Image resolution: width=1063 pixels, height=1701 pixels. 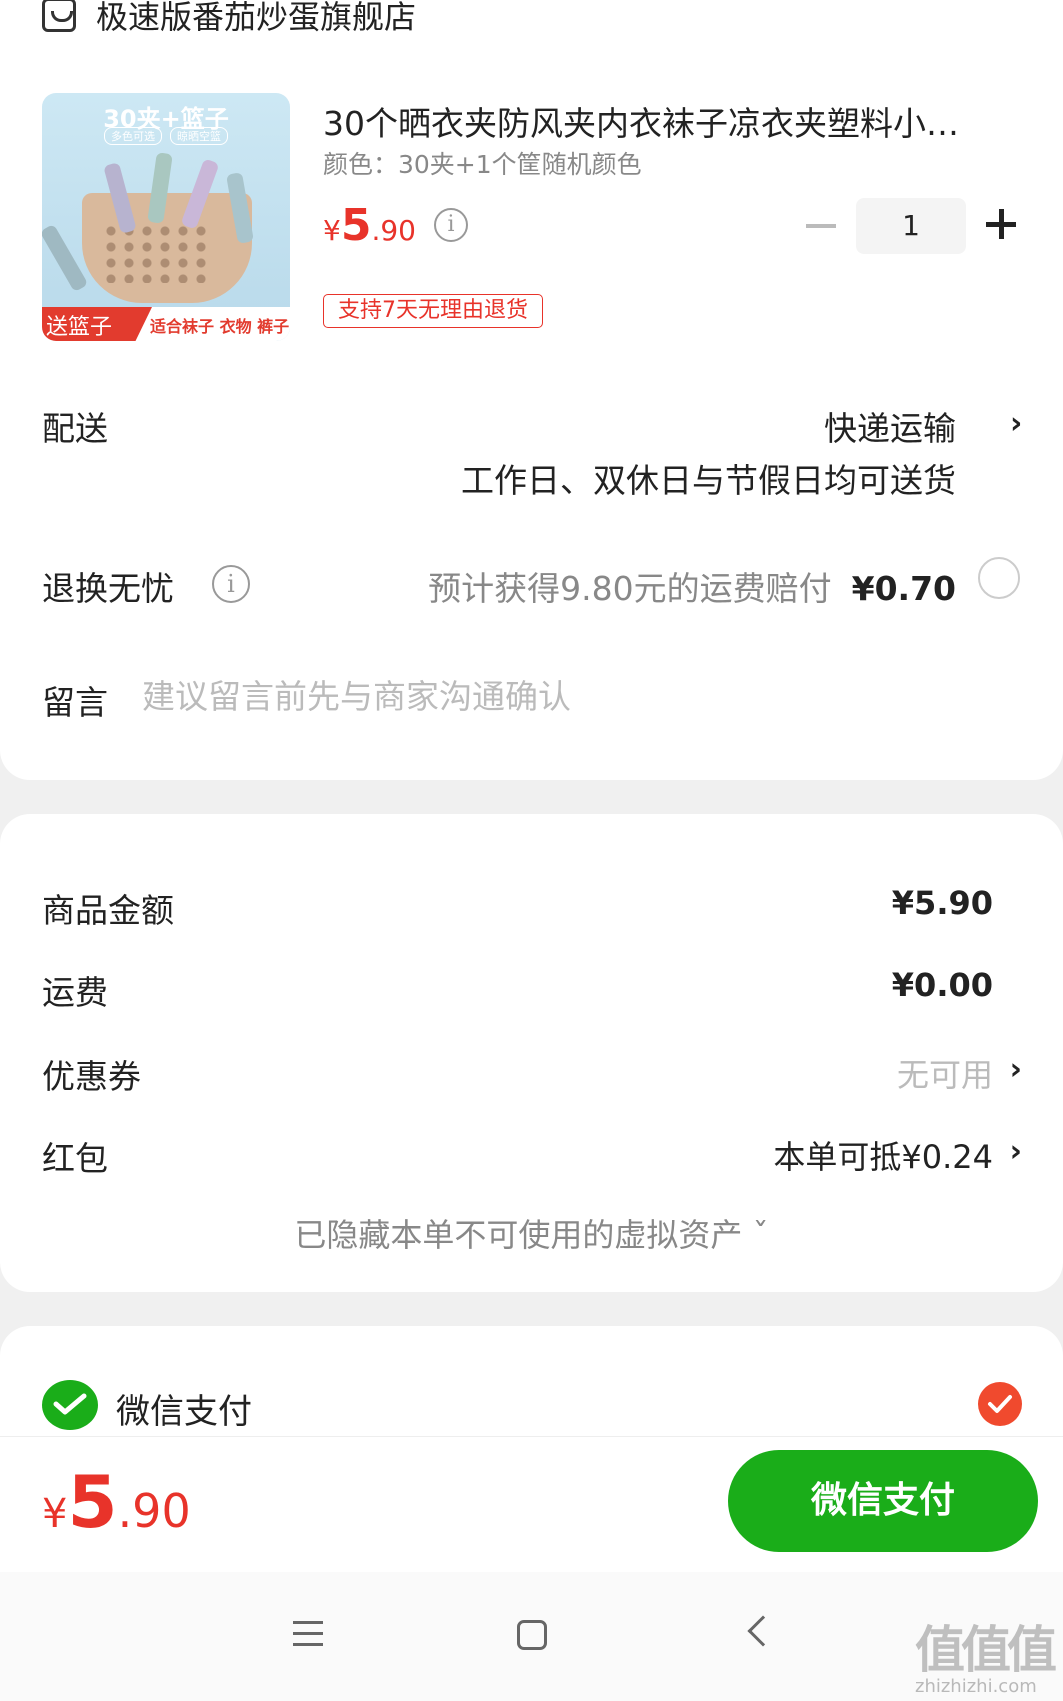 What do you see at coordinates (166, 217) in the screenshot?
I see `product-thumbnail: 30夹+篮子 多色可选 晾晒空篮 送篮子 适合袜子 衣物 裤子等等` at bounding box center [166, 217].